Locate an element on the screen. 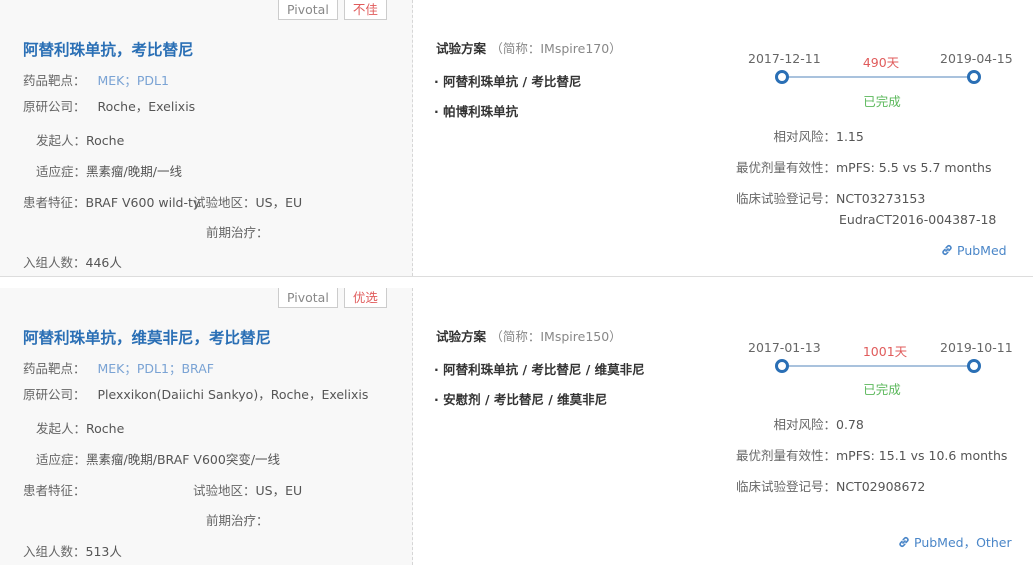 Image resolution: width=1033 pixels, height=565 pixels. enroll-row: 入组人数：513人 is located at coordinates (72, 550).